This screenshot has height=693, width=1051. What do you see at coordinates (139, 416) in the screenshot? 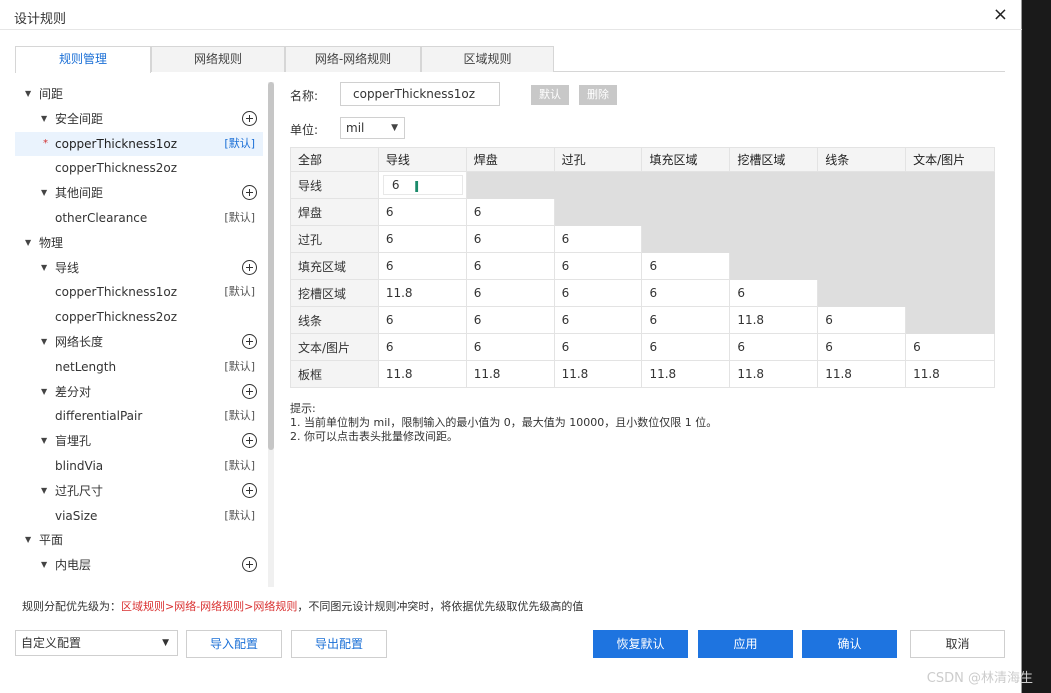
I see `tree-item: differentialPair [默认]` at bounding box center [139, 416].